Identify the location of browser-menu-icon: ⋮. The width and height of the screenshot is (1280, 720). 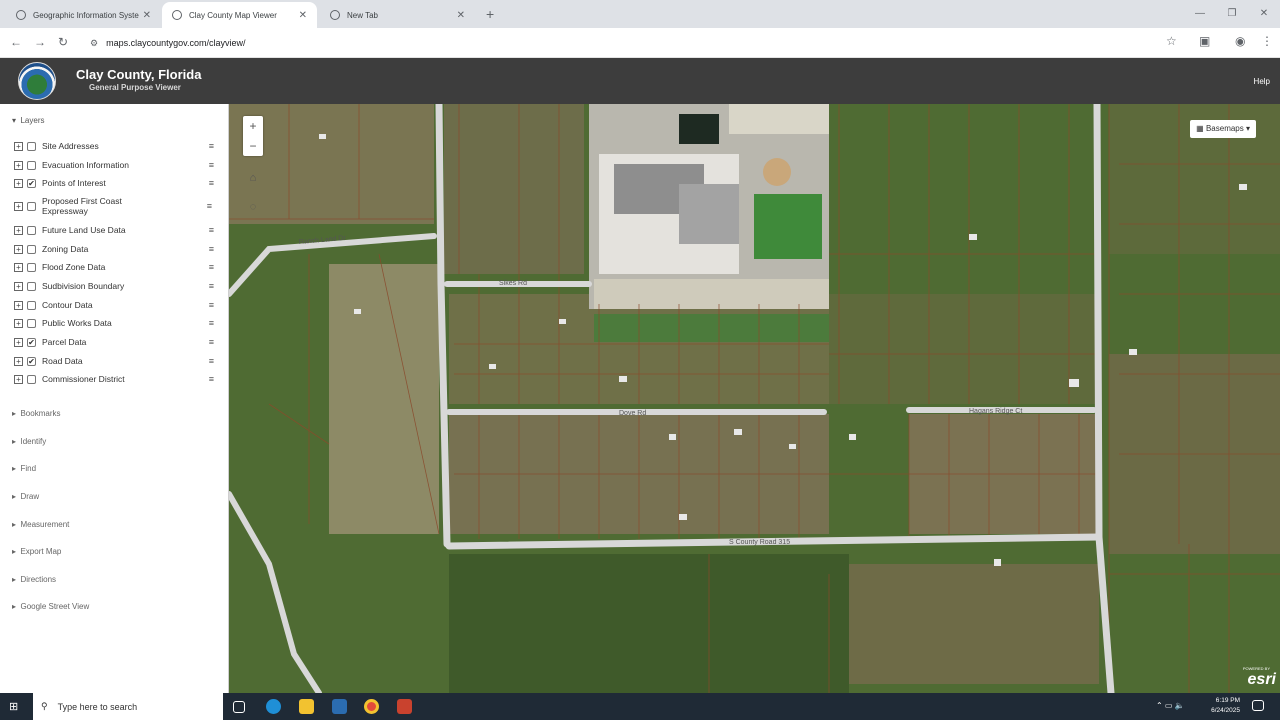
(1267, 41).